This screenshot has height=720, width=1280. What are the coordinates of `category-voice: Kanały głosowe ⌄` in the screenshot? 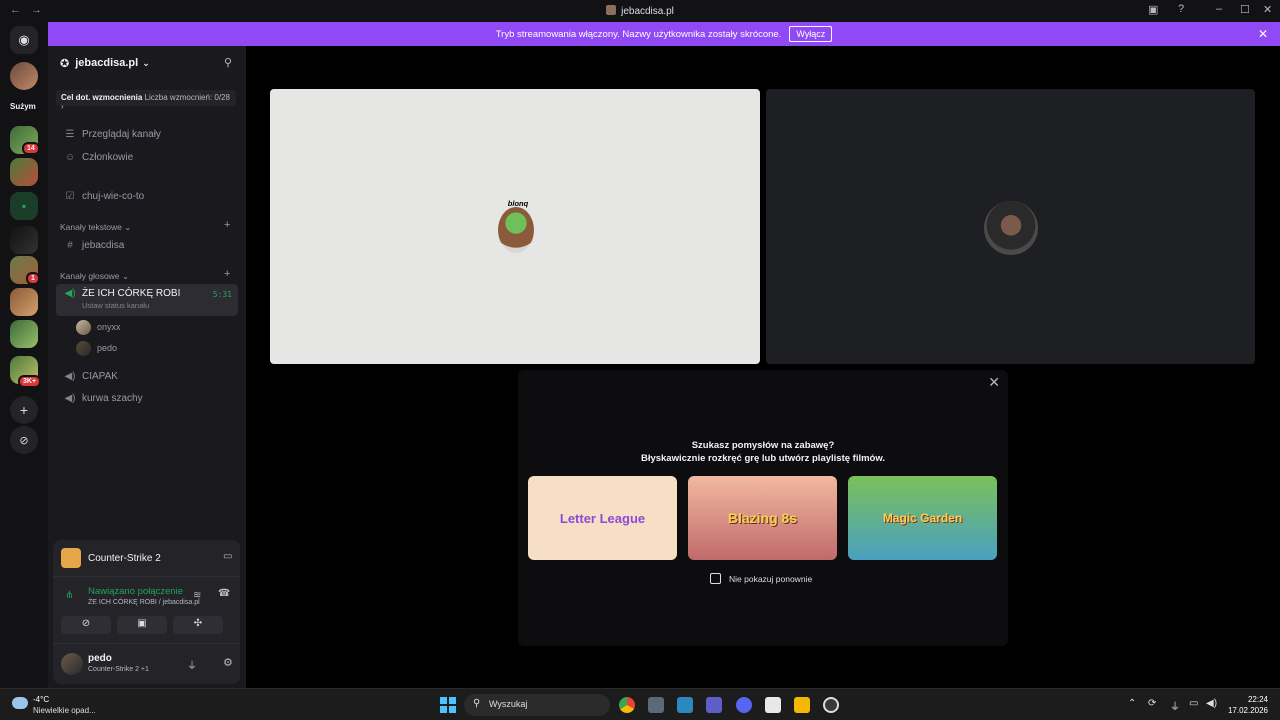 It's located at (94, 276).